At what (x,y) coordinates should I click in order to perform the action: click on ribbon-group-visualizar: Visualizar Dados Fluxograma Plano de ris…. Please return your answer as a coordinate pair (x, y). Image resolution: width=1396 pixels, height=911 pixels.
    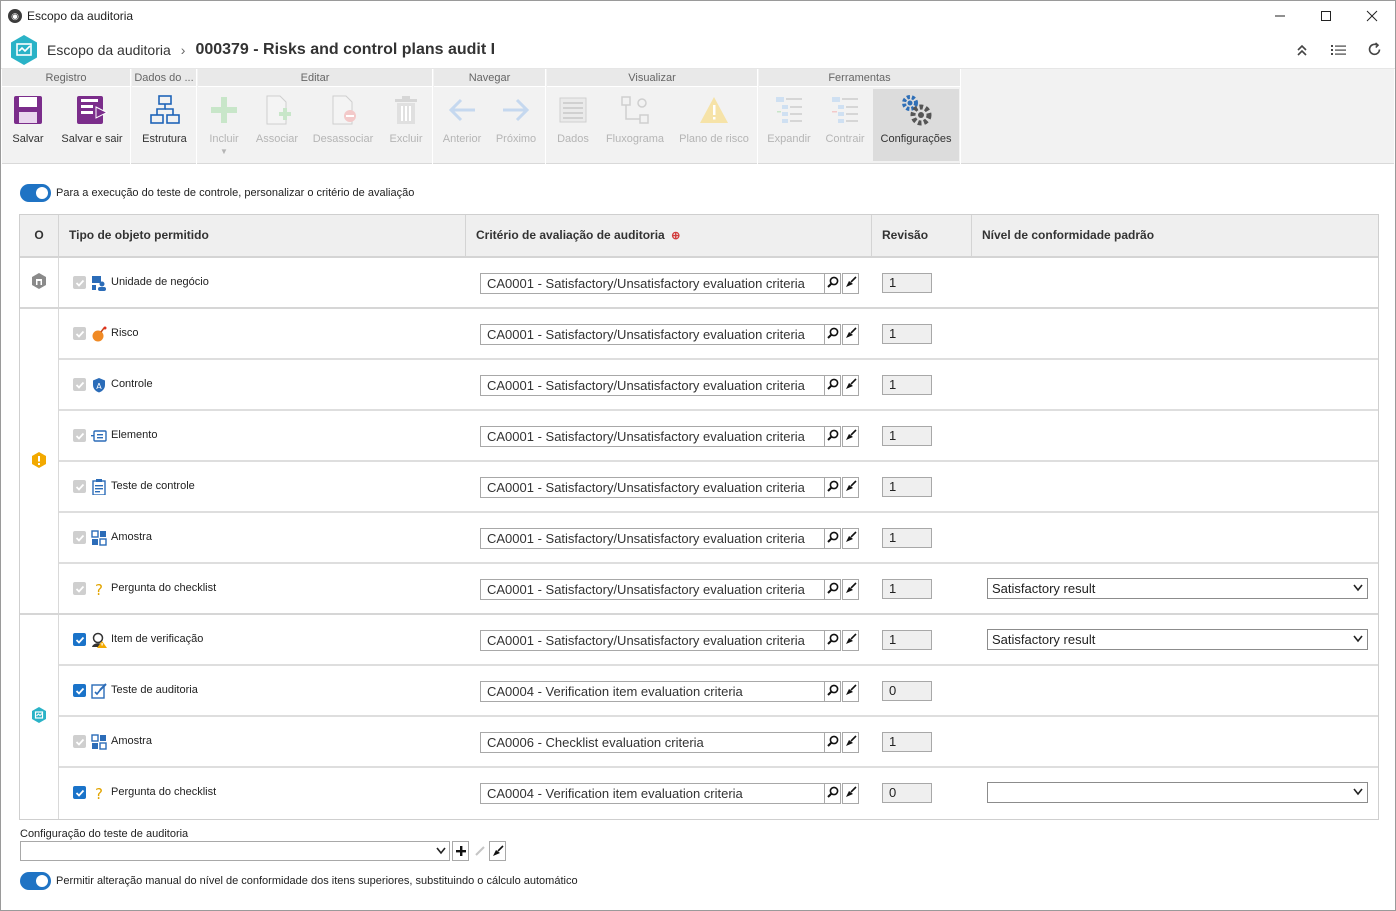
    Looking at the image, I should click on (652, 116).